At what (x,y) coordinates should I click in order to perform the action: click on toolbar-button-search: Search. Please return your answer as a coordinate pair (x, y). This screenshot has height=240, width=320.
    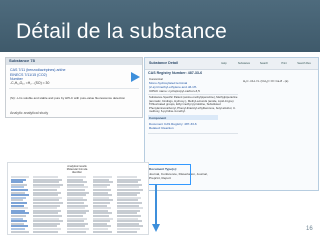
    Looking at the image, I should click on (264, 63).